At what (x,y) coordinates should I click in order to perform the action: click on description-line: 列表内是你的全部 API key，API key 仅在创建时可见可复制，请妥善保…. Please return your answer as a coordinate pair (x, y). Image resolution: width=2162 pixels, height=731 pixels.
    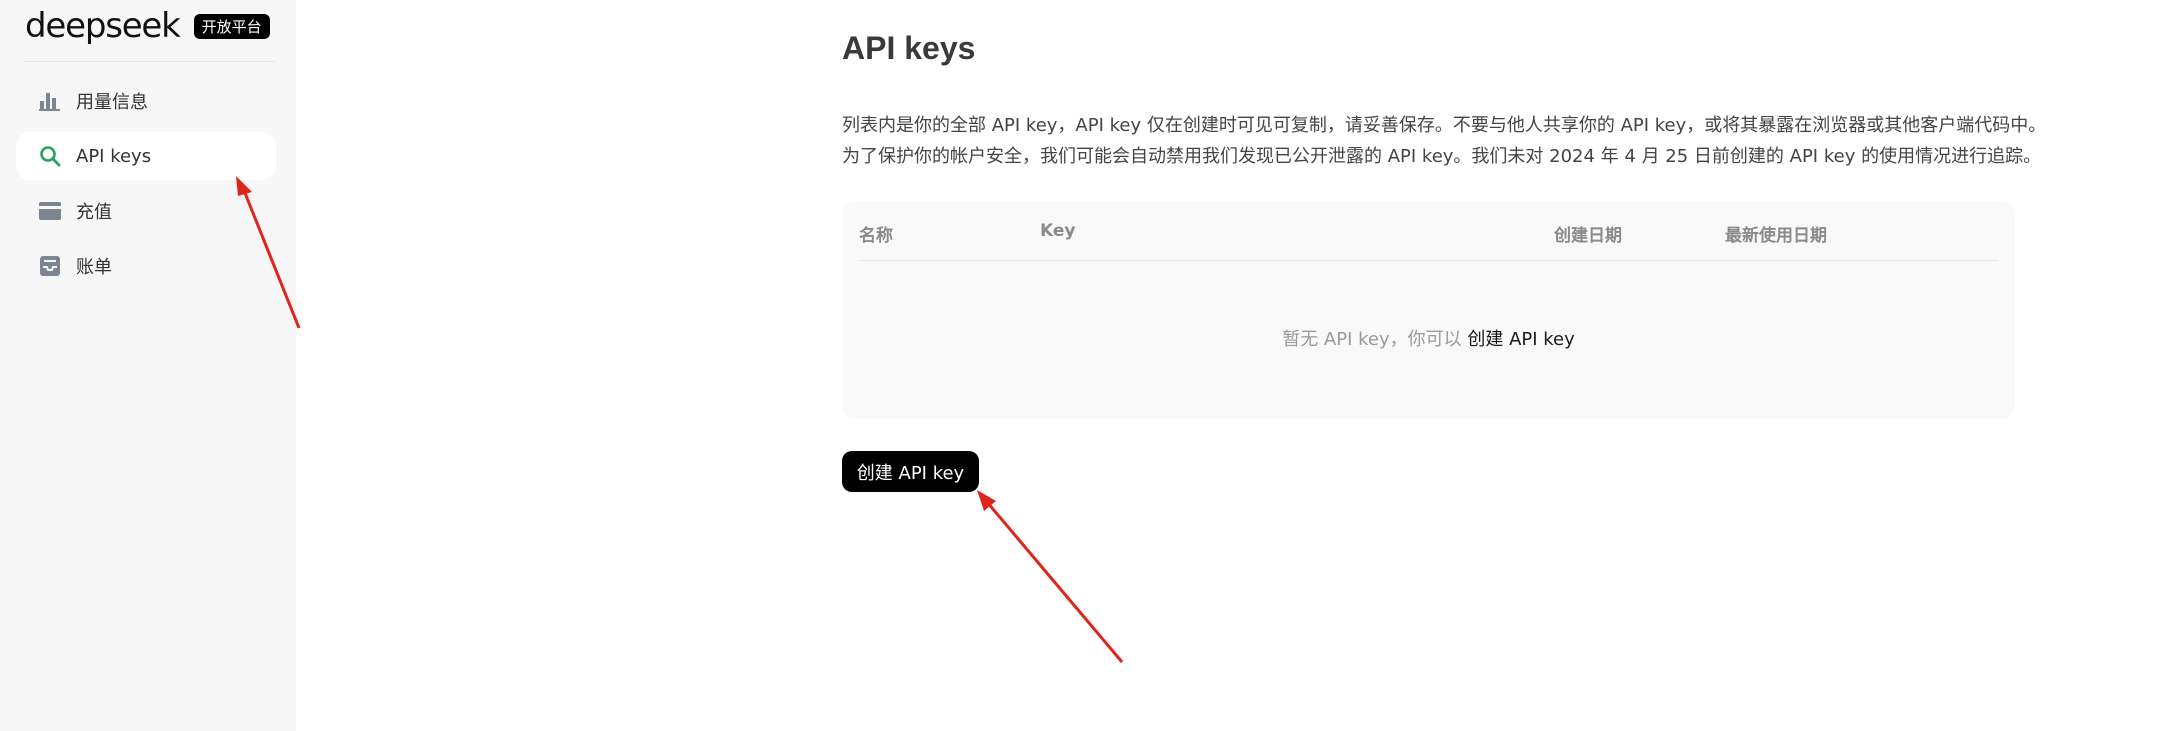
    Looking at the image, I should click on (1444, 125).